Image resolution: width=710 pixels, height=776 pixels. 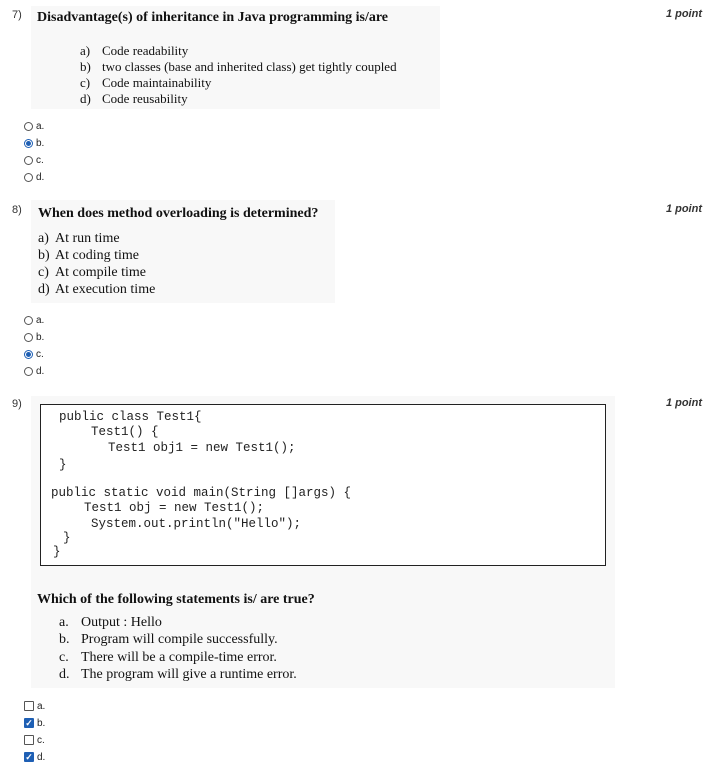 What do you see at coordinates (201, 493) in the screenshot?
I see `code-line: public static void main(String []args) {` at bounding box center [201, 493].